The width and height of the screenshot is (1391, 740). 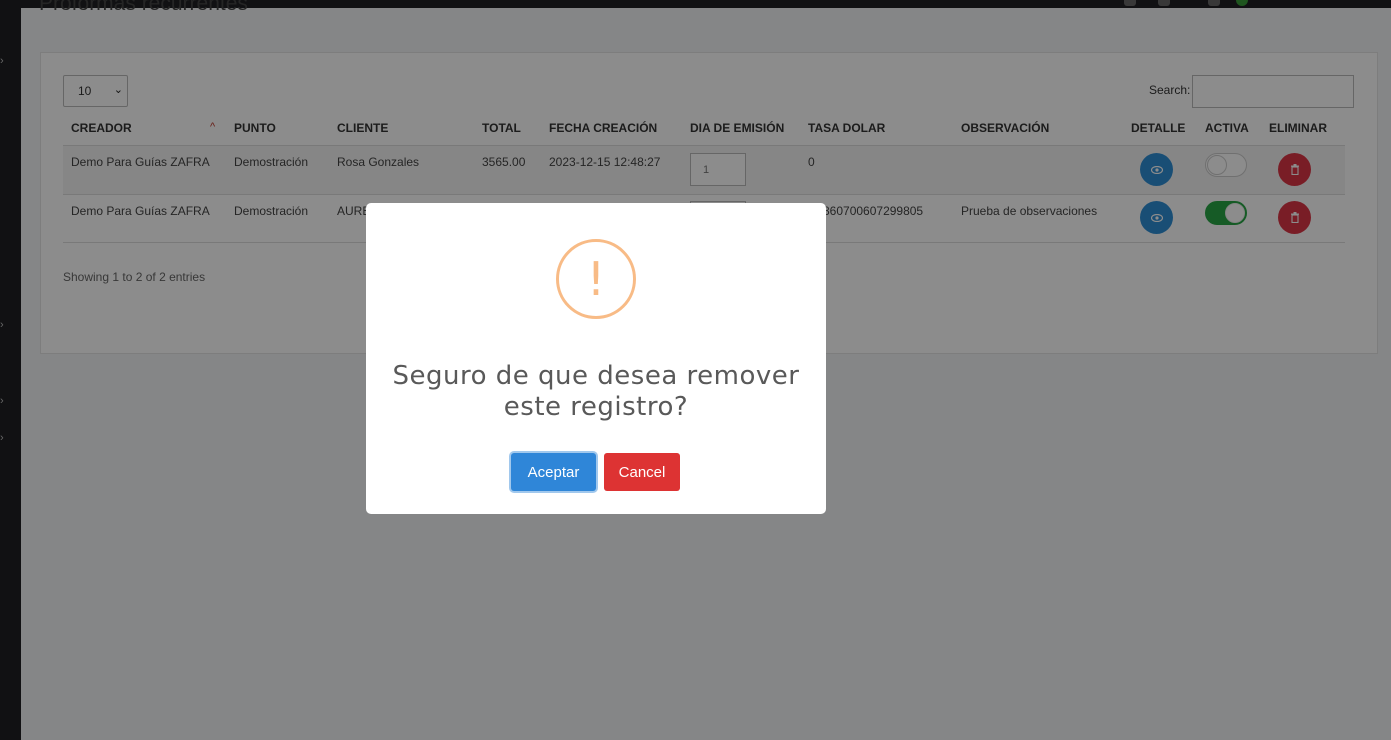 What do you see at coordinates (596, 376) in the screenshot?
I see `dialog-title-line1: Seguro de que desea remover` at bounding box center [596, 376].